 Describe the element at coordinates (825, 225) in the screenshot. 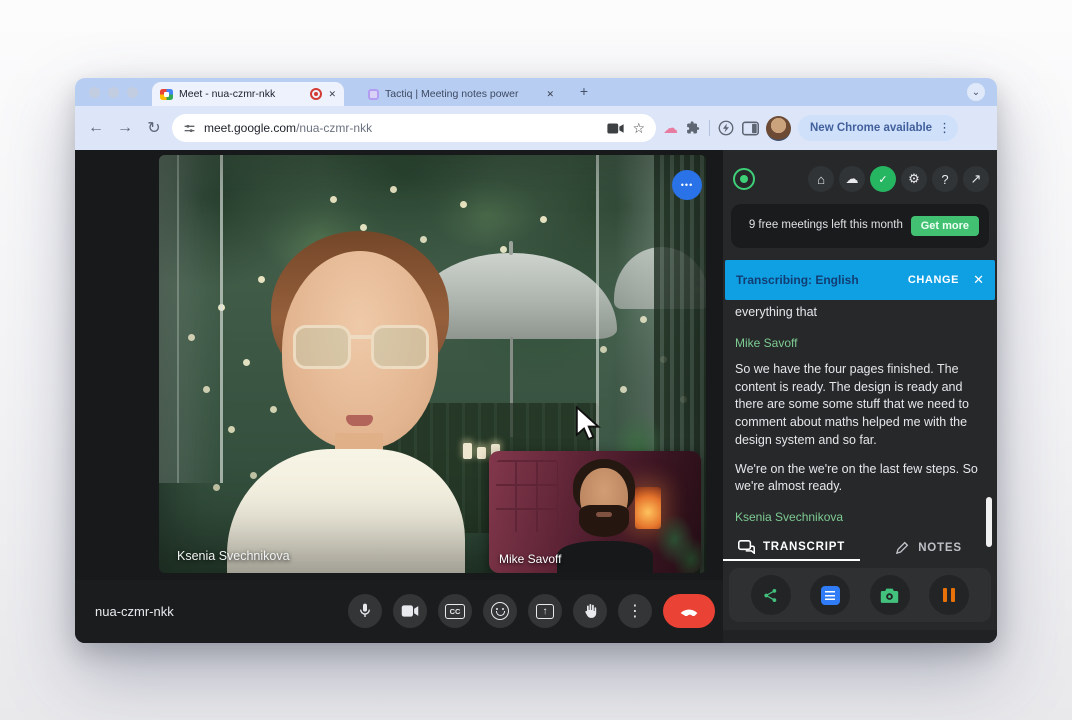

I see `quota-text: 9 free meetings left this month` at that location.